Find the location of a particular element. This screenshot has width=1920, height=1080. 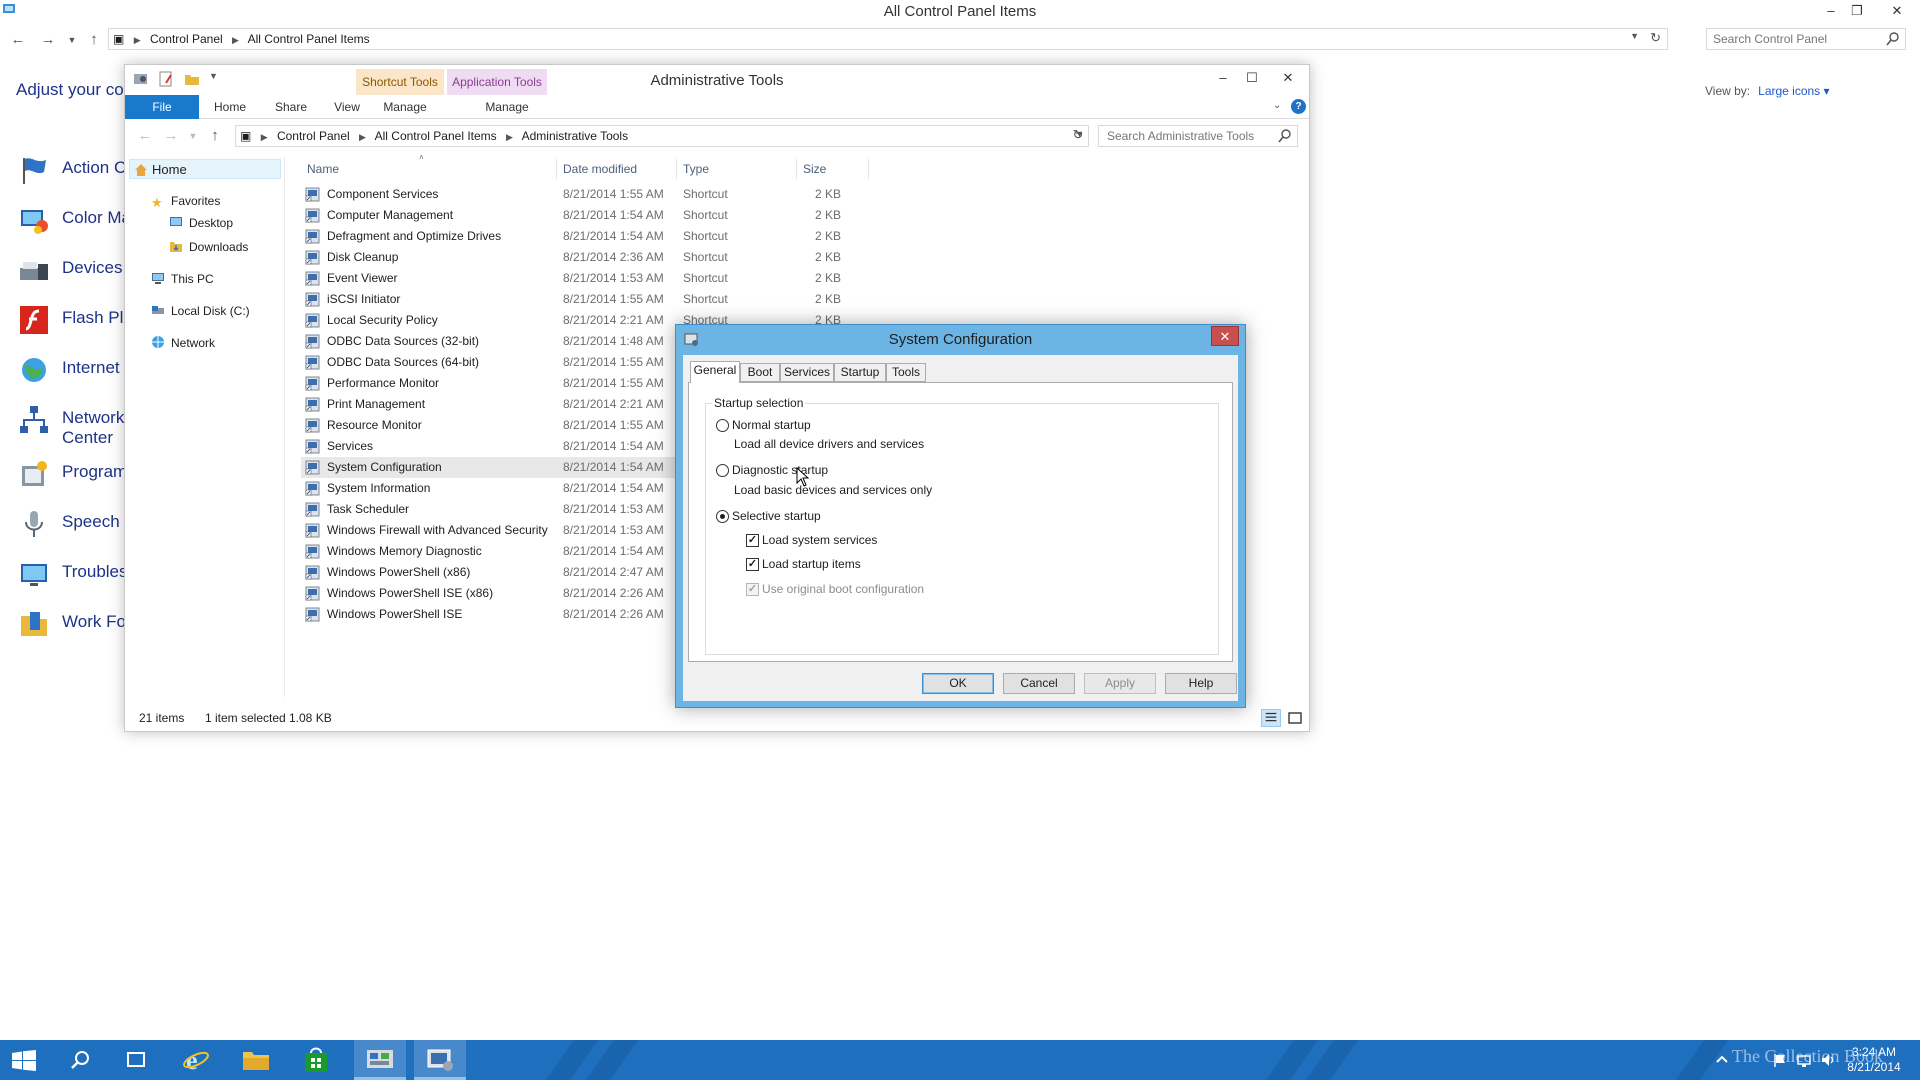

store-button is located at coordinates (316, 1060).